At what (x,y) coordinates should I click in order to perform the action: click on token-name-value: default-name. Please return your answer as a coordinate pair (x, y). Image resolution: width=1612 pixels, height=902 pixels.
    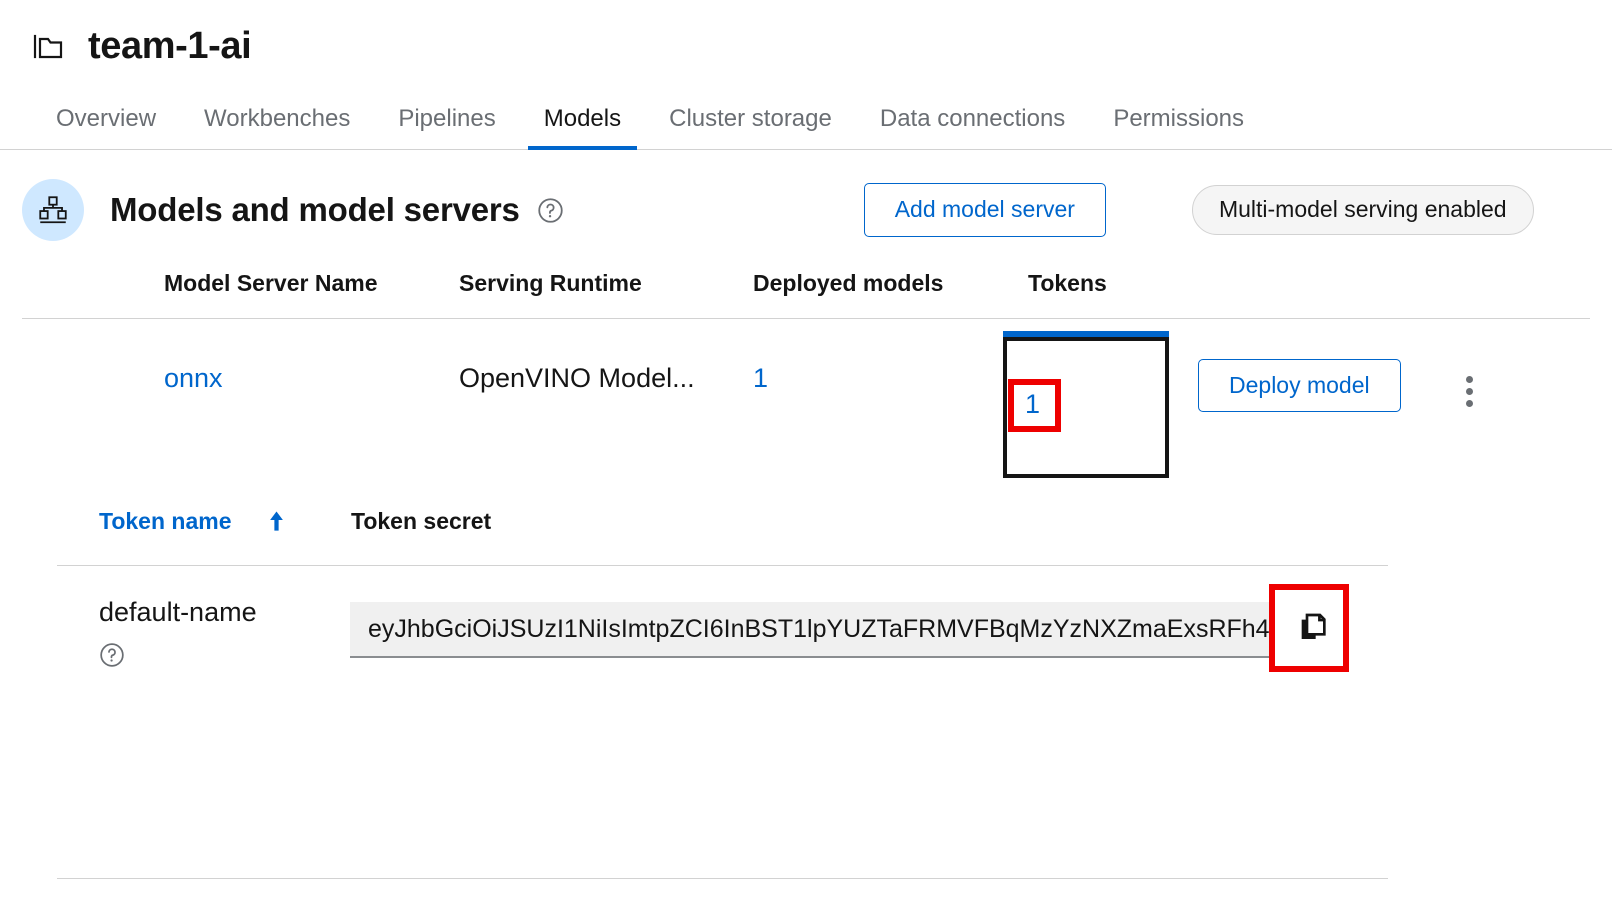
    Looking at the image, I should click on (178, 612).